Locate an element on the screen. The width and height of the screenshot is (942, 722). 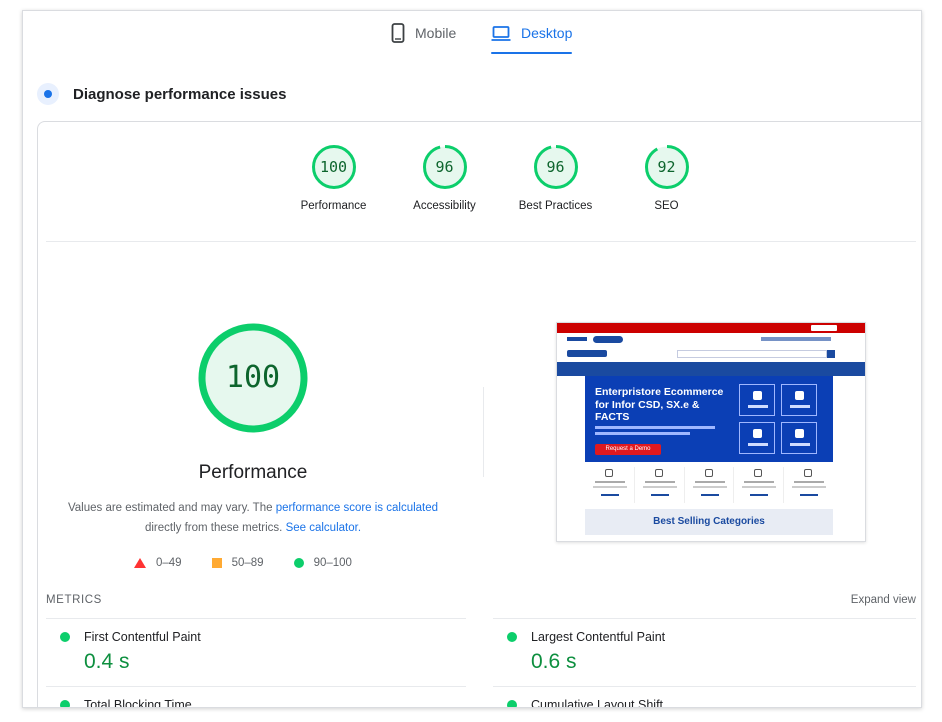
metric-cls: Cumulative Layout Shift is located at coordinates (585, 703).